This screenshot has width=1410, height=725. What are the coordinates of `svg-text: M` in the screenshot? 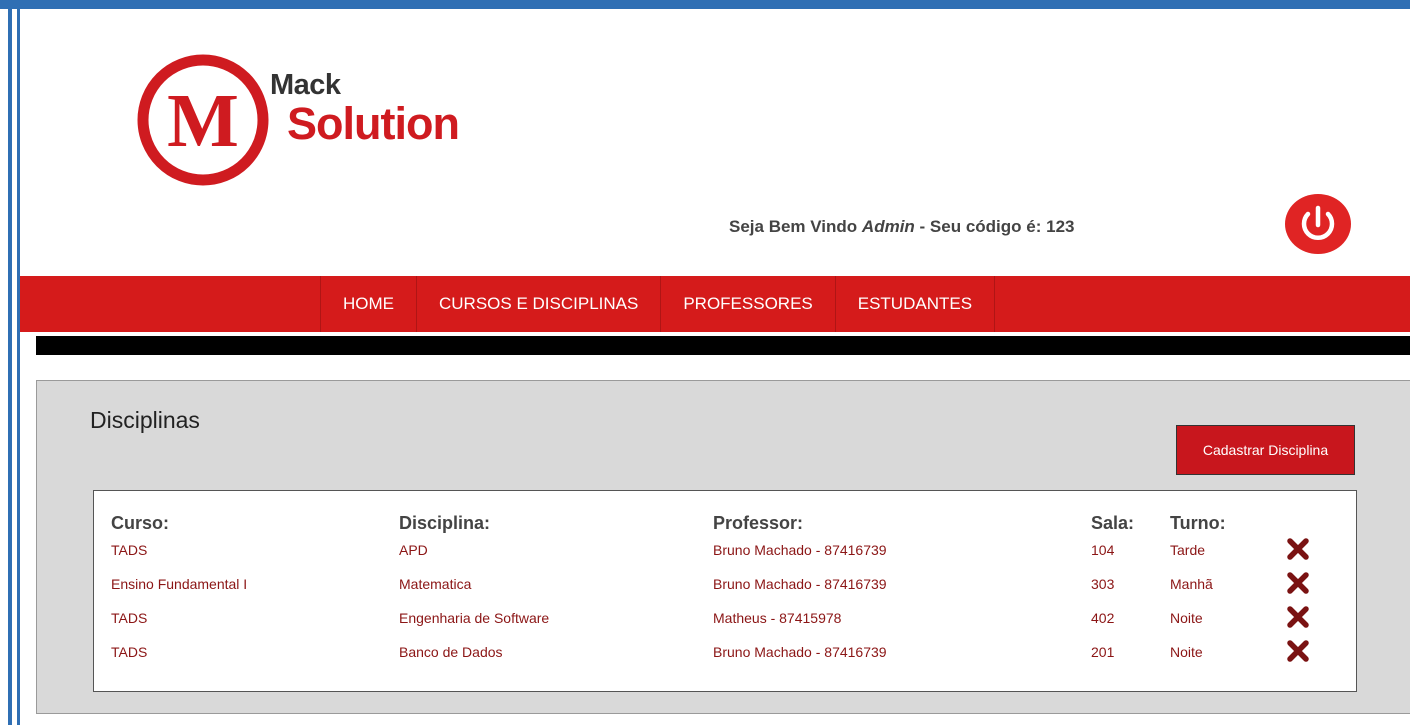 It's located at (203, 121).